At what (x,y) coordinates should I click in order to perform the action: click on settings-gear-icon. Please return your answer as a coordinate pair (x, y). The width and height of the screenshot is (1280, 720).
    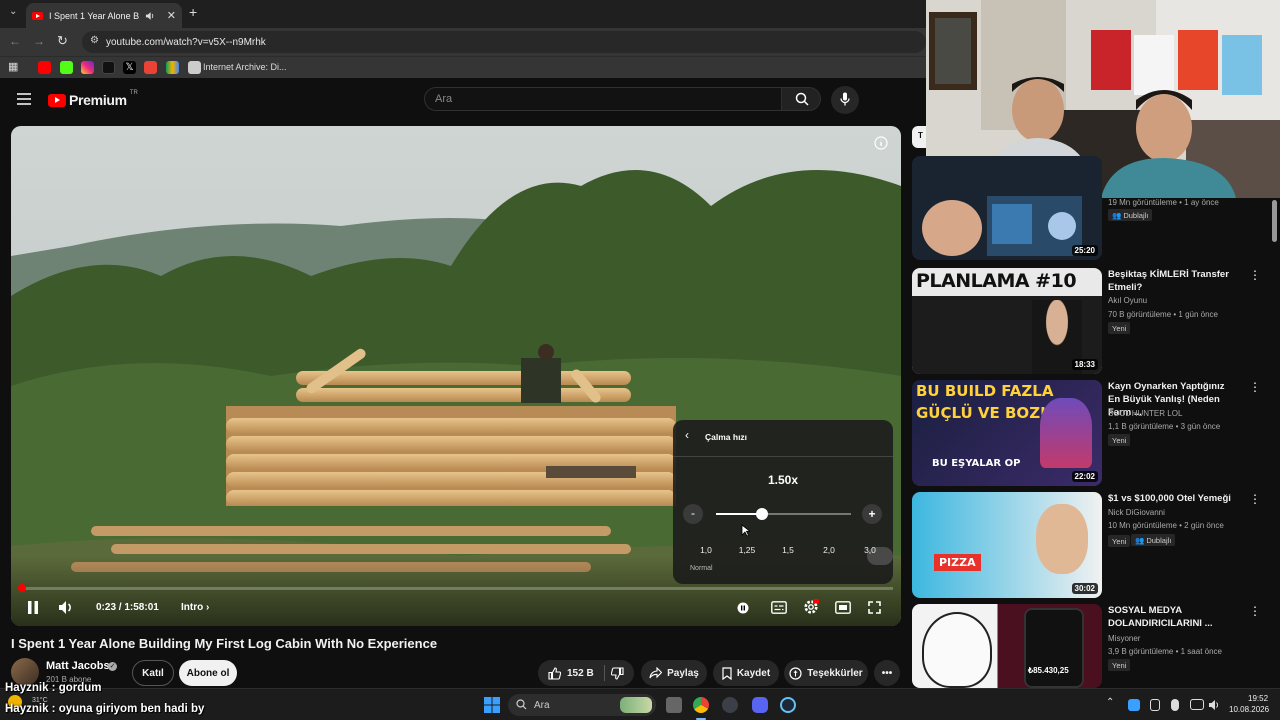
    Looking at the image, I should click on (811, 607).